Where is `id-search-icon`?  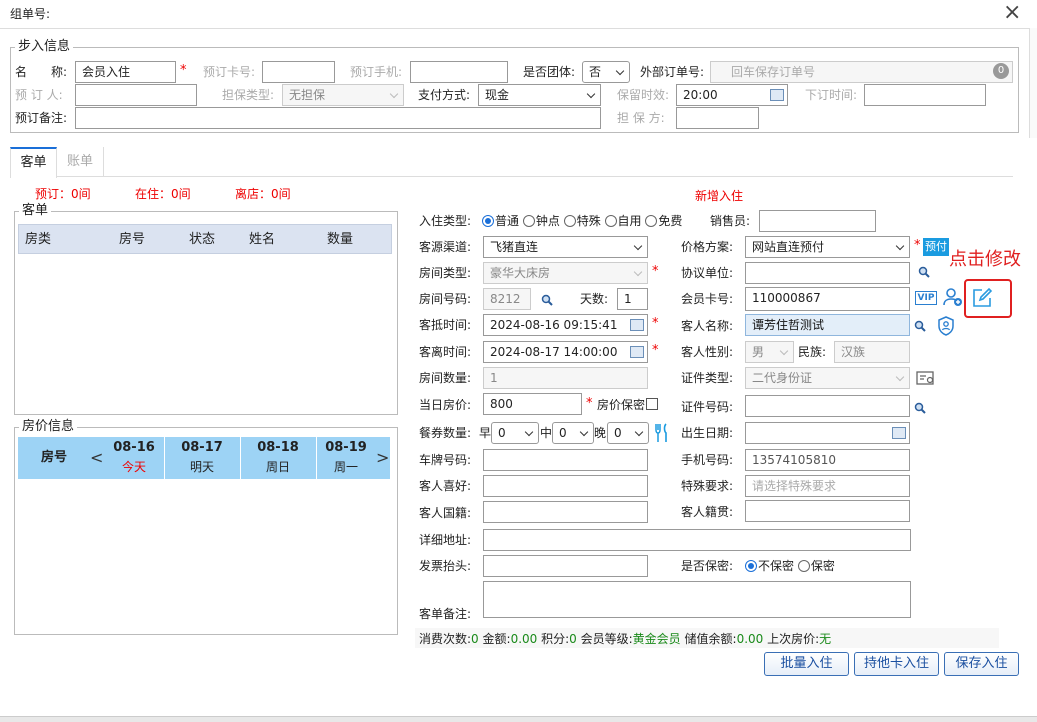
id-search-icon is located at coordinates (920, 408).